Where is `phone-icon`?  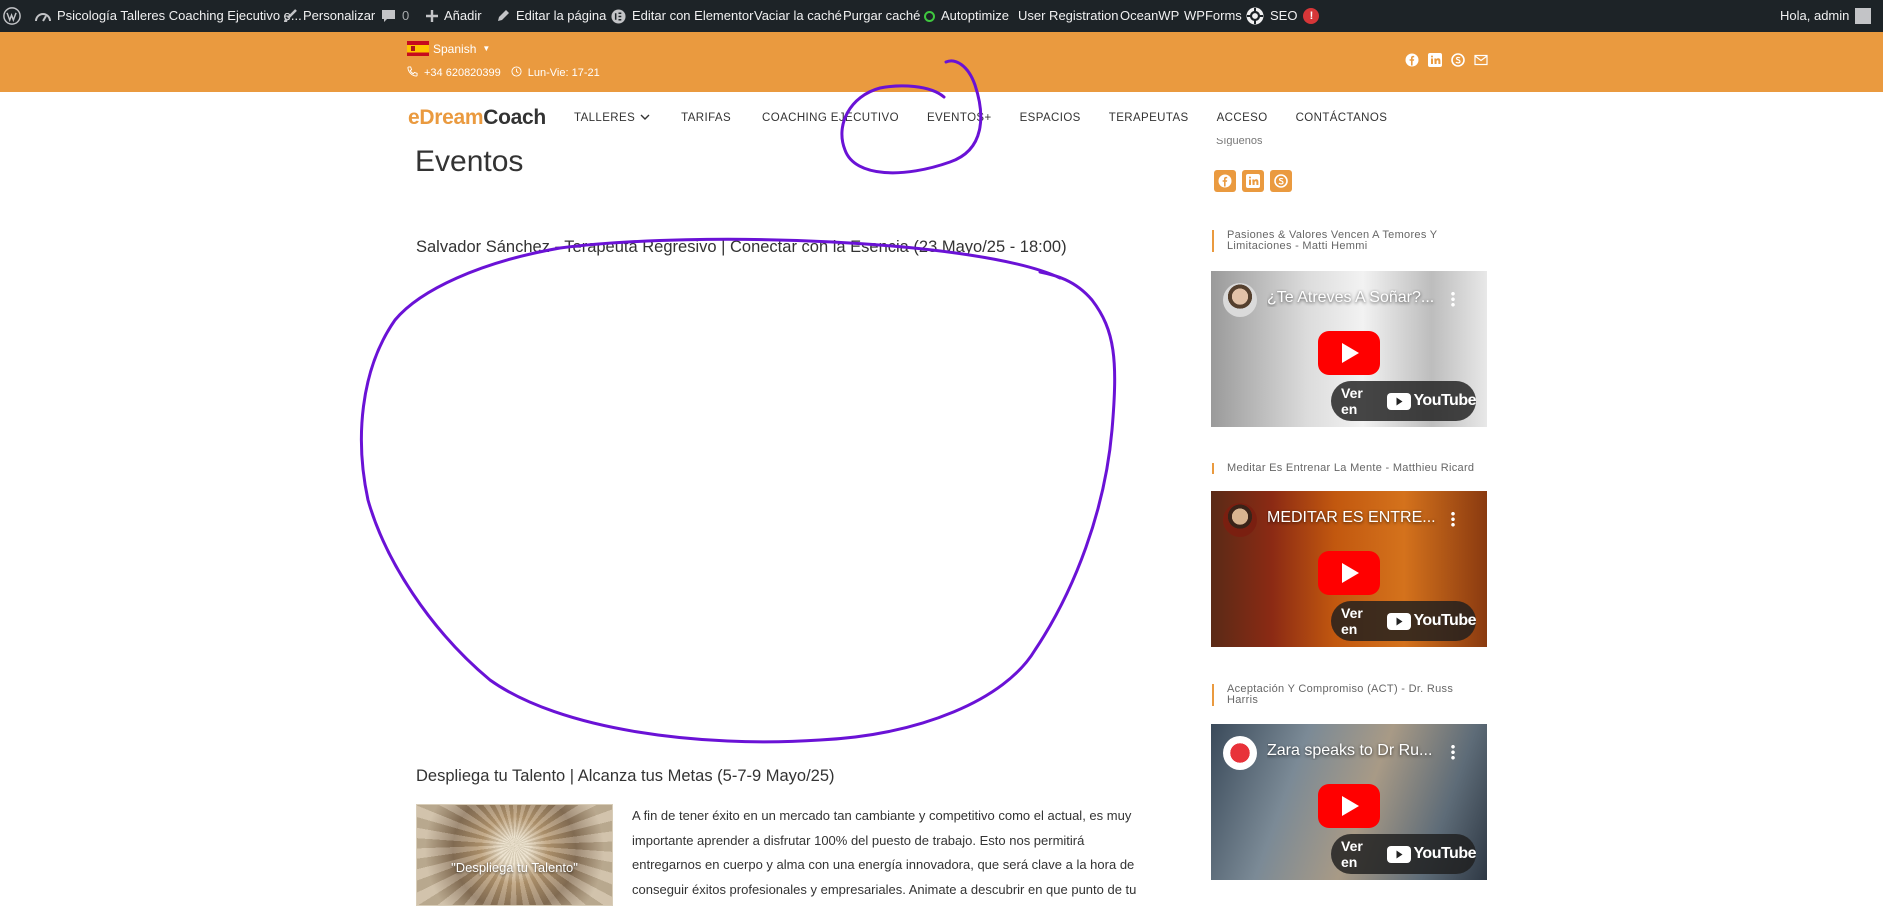 phone-icon is located at coordinates (412, 73).